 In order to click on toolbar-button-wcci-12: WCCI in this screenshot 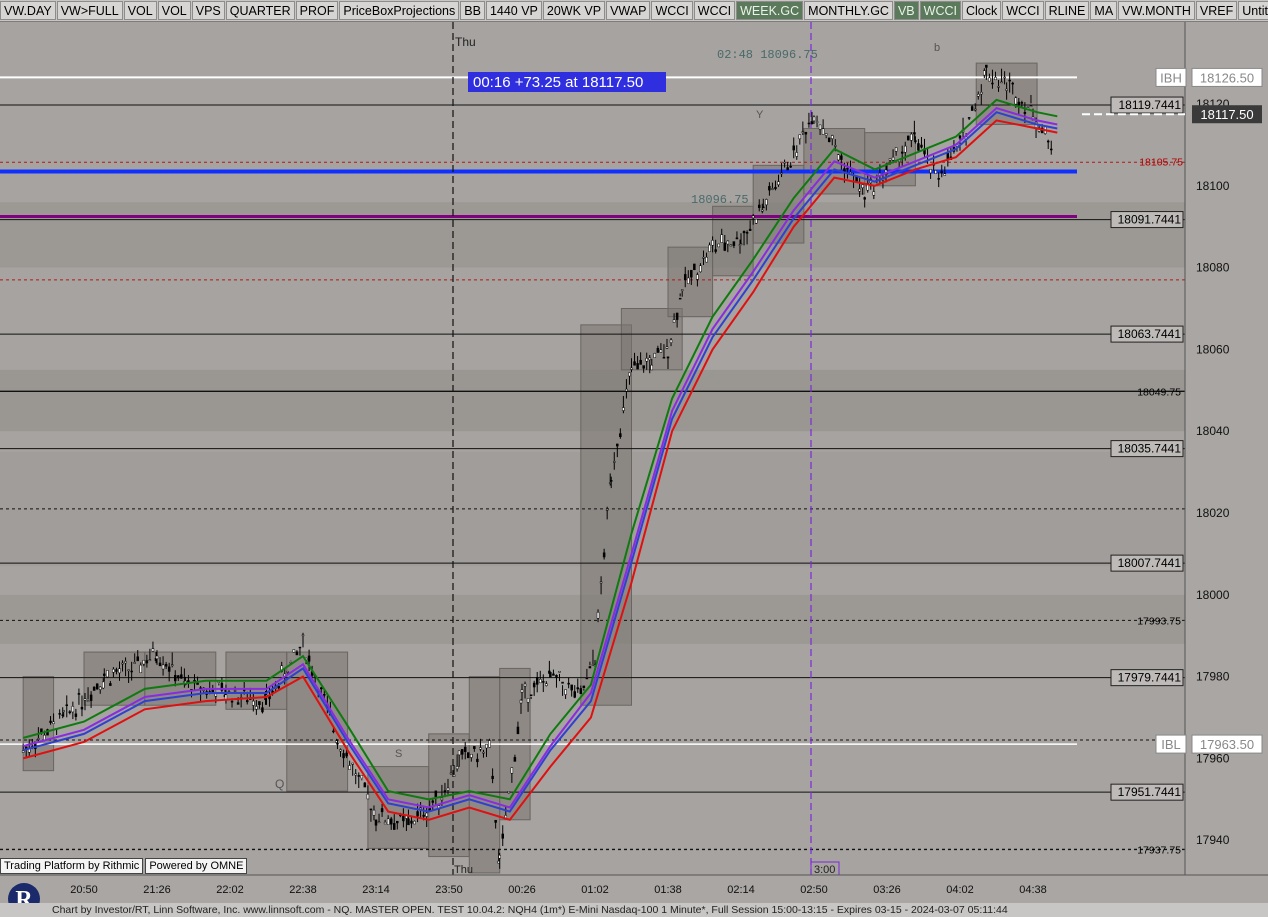, I will do `click(672, 10)`.